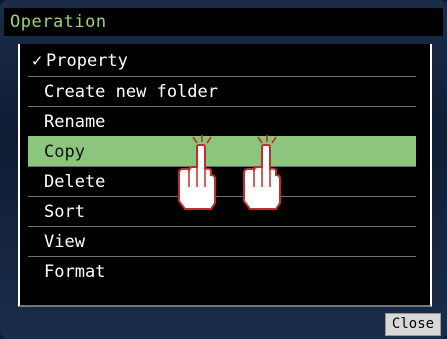 The height and width of the screenshot is (339, 447). Describe the element at coordinates (413, 324) in the screenshot. I see `close-button: Close` at that location.